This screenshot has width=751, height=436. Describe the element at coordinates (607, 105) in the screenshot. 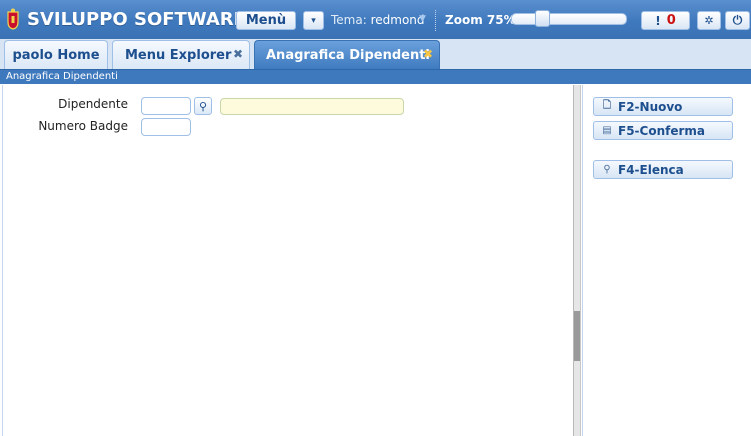

I see `new-doc-icon: 🗋` at that location.